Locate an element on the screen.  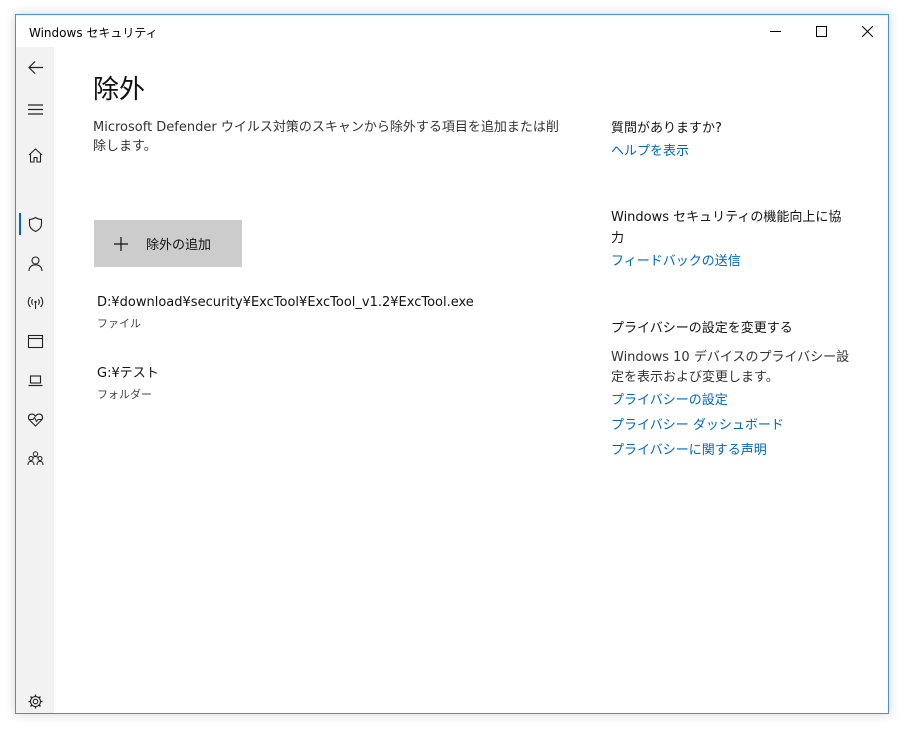
home-icon is located at coordinates (35, 155).